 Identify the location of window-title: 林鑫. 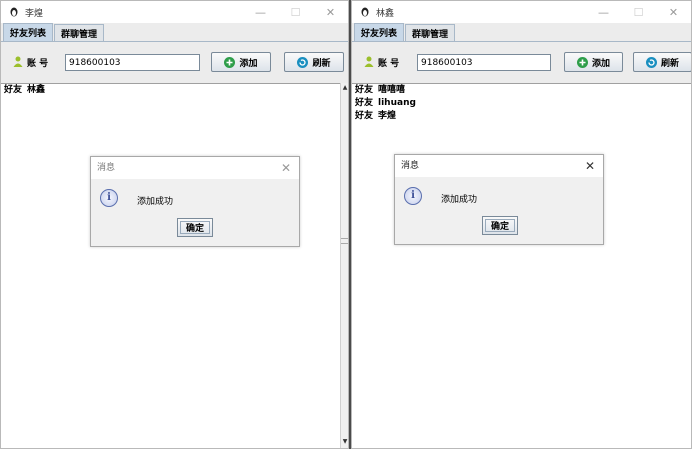
(385, 13).